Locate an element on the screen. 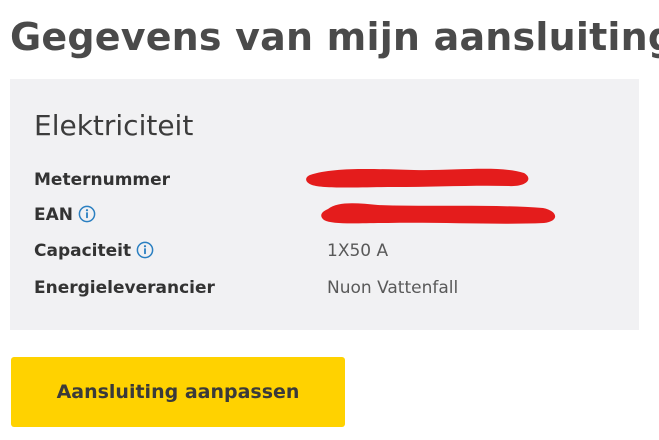 This screenshot has height=440, width=659. detail-row-capaciteit: Capaciteit 1X50 A is located at coordinates (329, 251).